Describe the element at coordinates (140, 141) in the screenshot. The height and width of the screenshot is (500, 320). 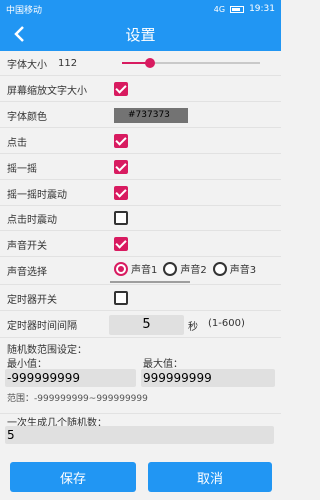
I see `click-row: 点击` at that location.